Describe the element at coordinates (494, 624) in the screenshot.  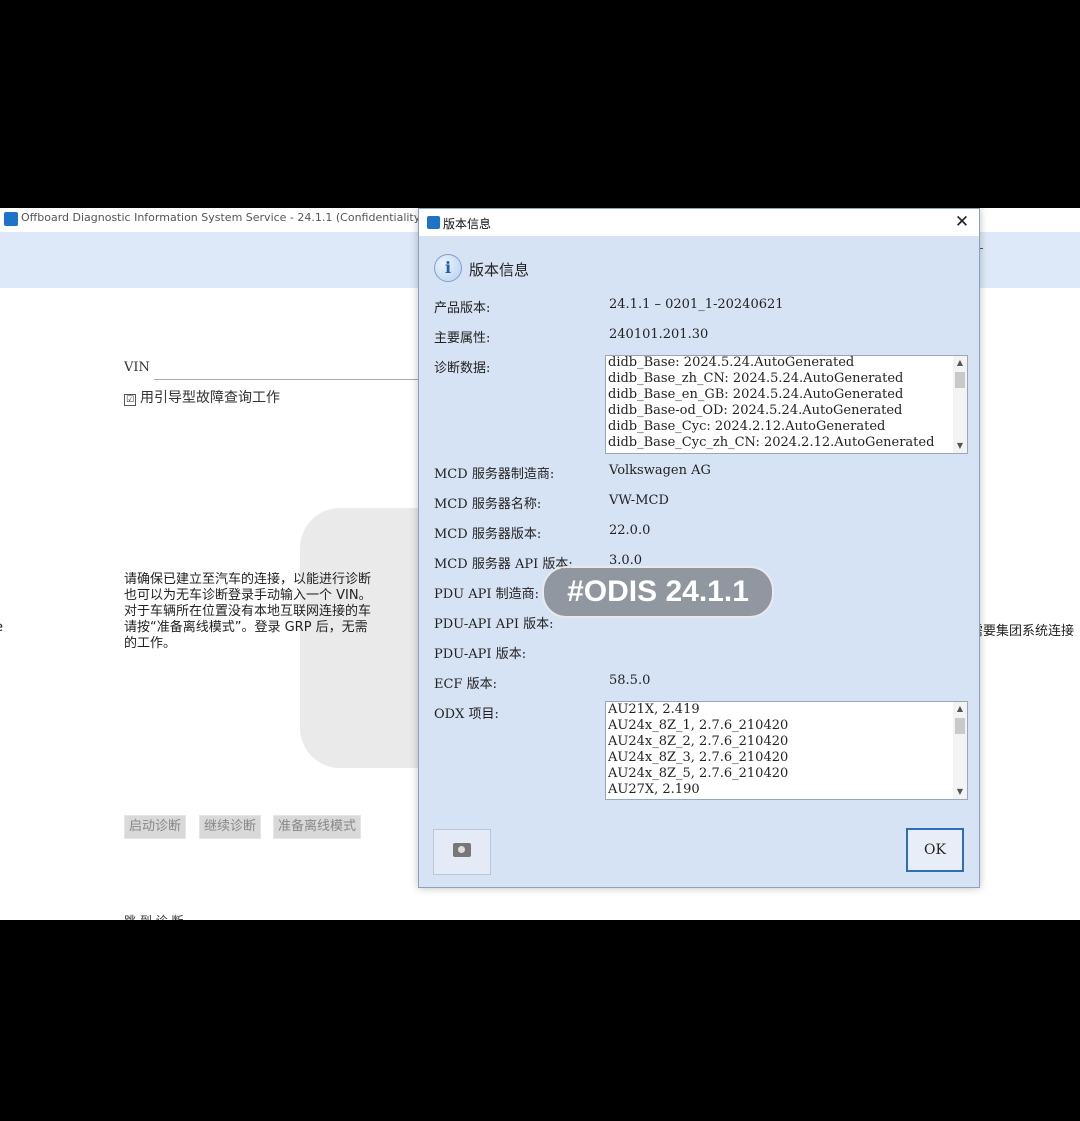
I see `pdu-api-api-version-label: PDU-API API 版本:` at that location.